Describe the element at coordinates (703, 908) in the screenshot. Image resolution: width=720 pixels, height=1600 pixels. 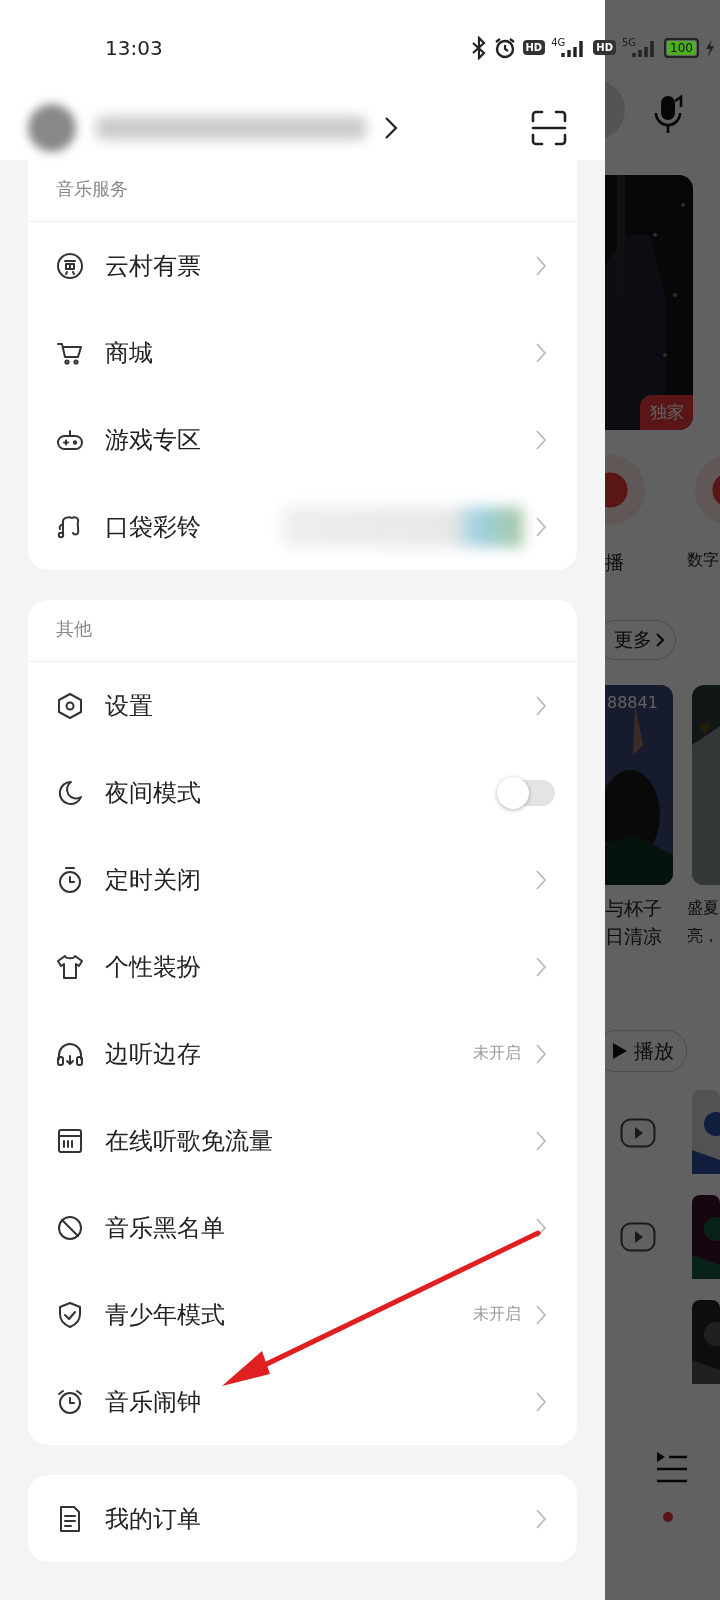
I see `playlist-caption: 盛夏` at that location.